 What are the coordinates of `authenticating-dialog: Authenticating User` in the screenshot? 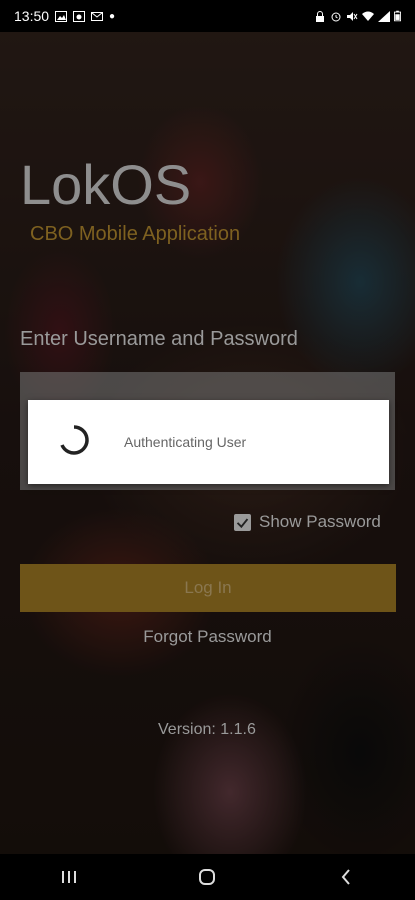 It's located at (208, 442).